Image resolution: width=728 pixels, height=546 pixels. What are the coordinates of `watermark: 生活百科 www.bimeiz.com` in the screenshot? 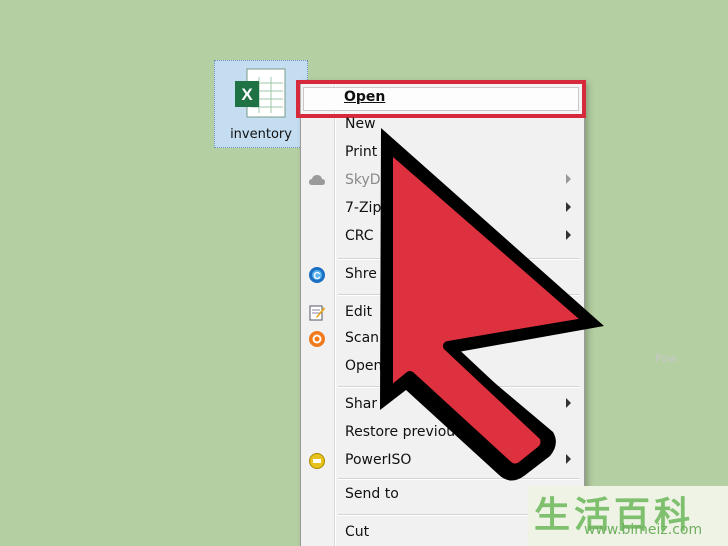 It's located at (628, 516).